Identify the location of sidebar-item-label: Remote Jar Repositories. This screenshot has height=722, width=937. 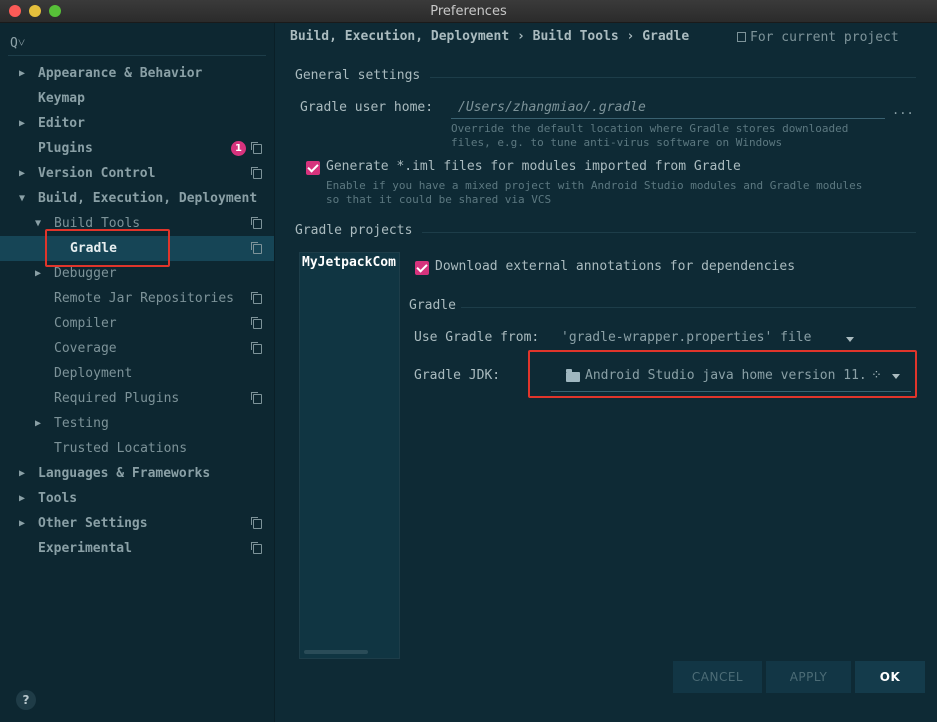
(144, 298).